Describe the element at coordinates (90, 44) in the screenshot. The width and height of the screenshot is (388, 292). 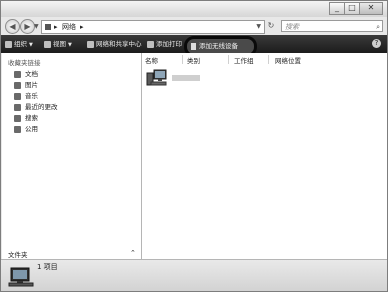
I see `network-center-icon` at that location.